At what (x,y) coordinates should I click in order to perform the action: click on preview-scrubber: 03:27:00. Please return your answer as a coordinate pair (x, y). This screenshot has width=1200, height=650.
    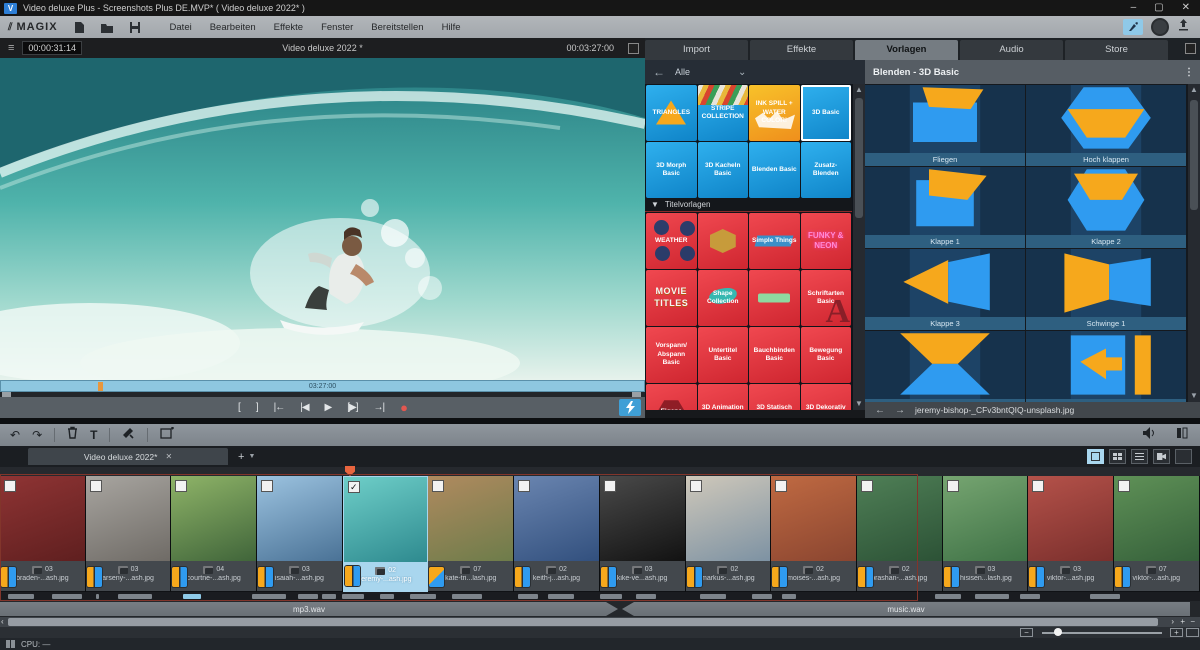
    Looking at the image, I should click on (322, 386).